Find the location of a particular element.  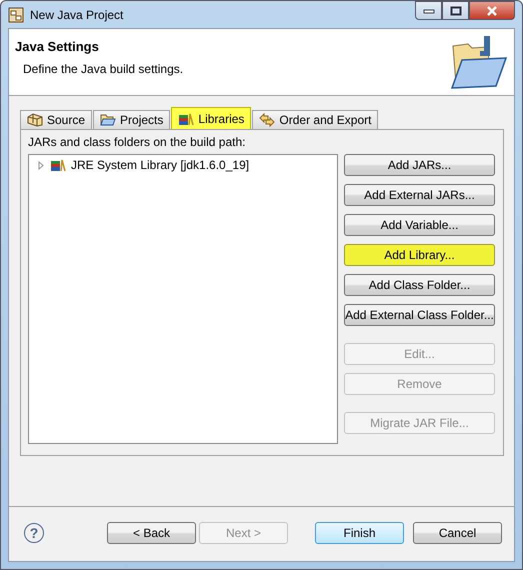

close-button is located at coordinates (492, 10).